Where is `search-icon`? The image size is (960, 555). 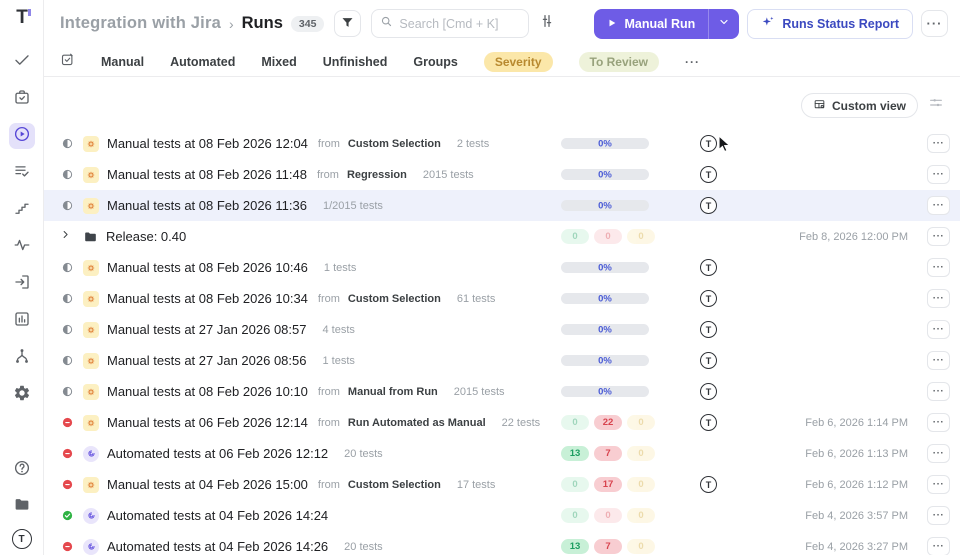 search-icon is located at coordinates (386, 24).